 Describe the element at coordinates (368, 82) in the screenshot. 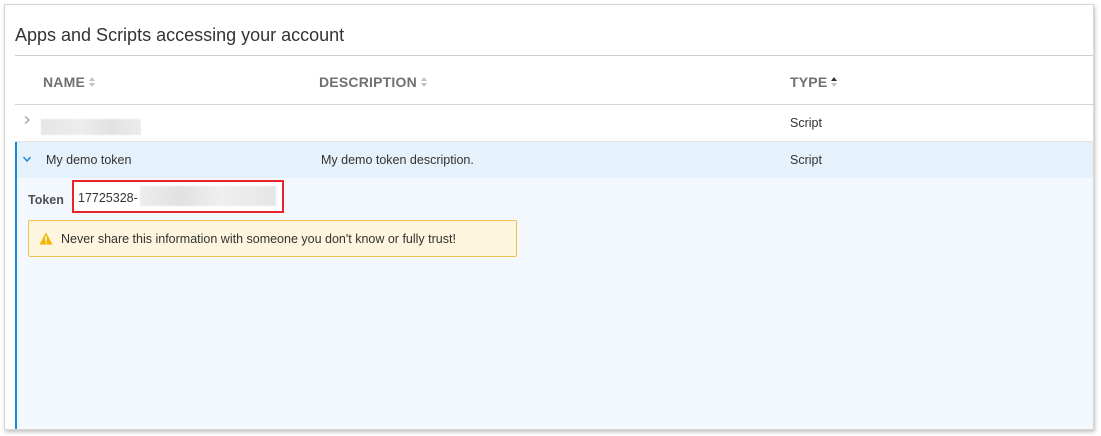

I see `column-header-description-label: DESCRIPTION` at that location.